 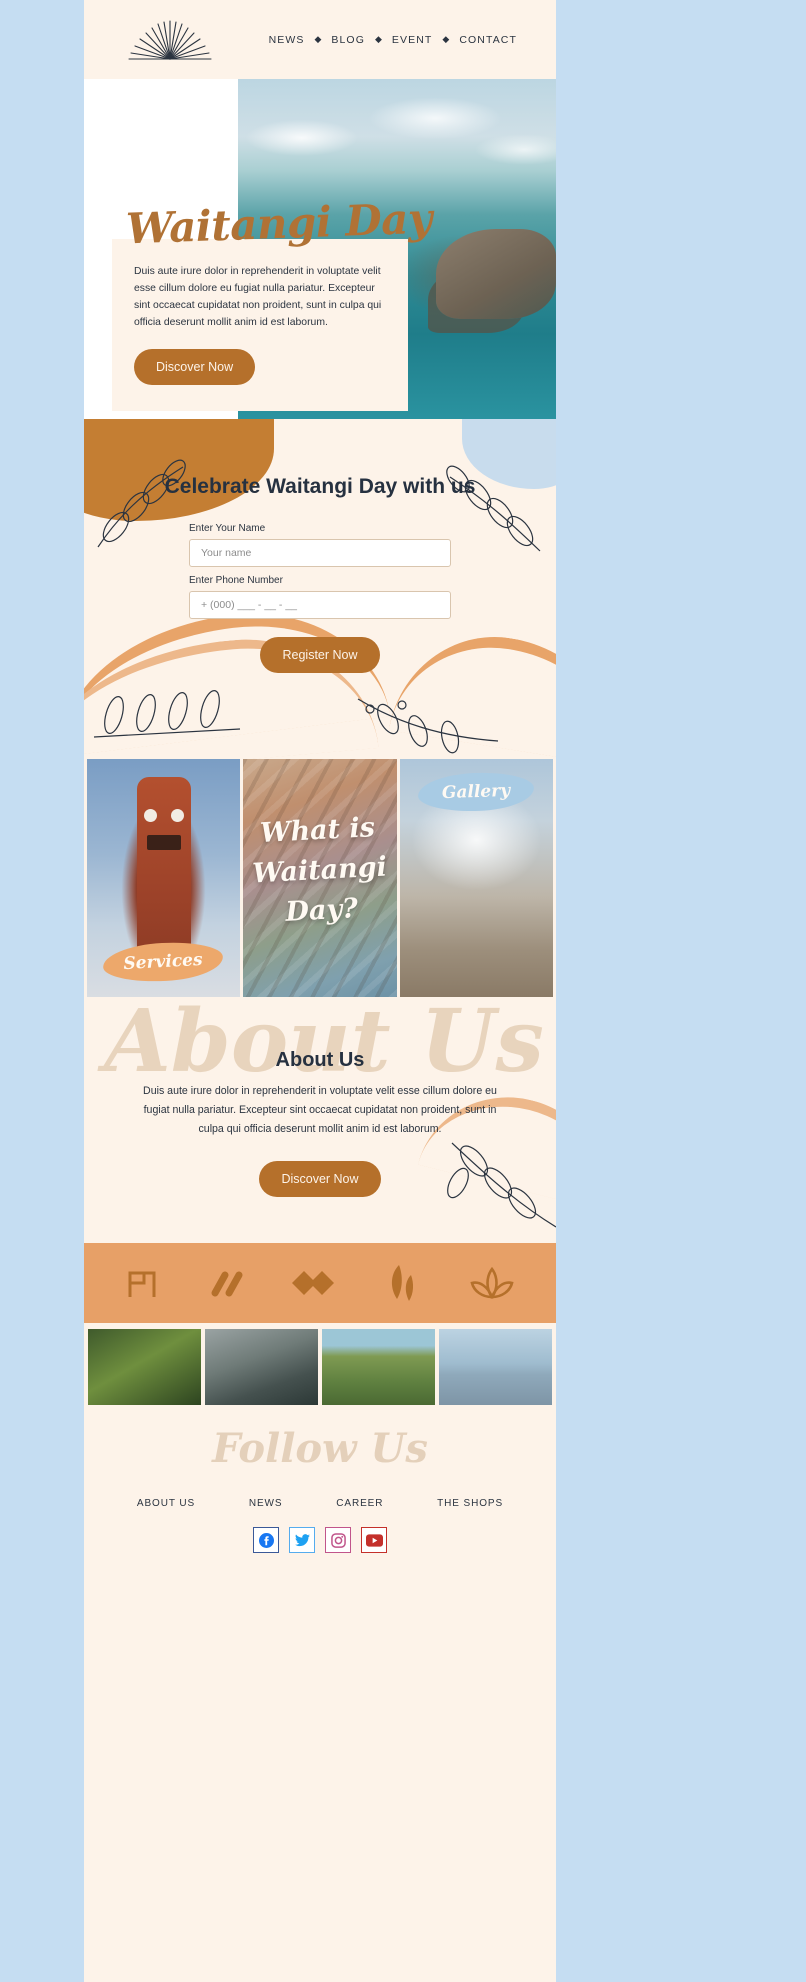 What do you see at coordinates (320, 1367) in the screenshot?
I see `thumbnail-strip` at bounding box center [320, 1367].